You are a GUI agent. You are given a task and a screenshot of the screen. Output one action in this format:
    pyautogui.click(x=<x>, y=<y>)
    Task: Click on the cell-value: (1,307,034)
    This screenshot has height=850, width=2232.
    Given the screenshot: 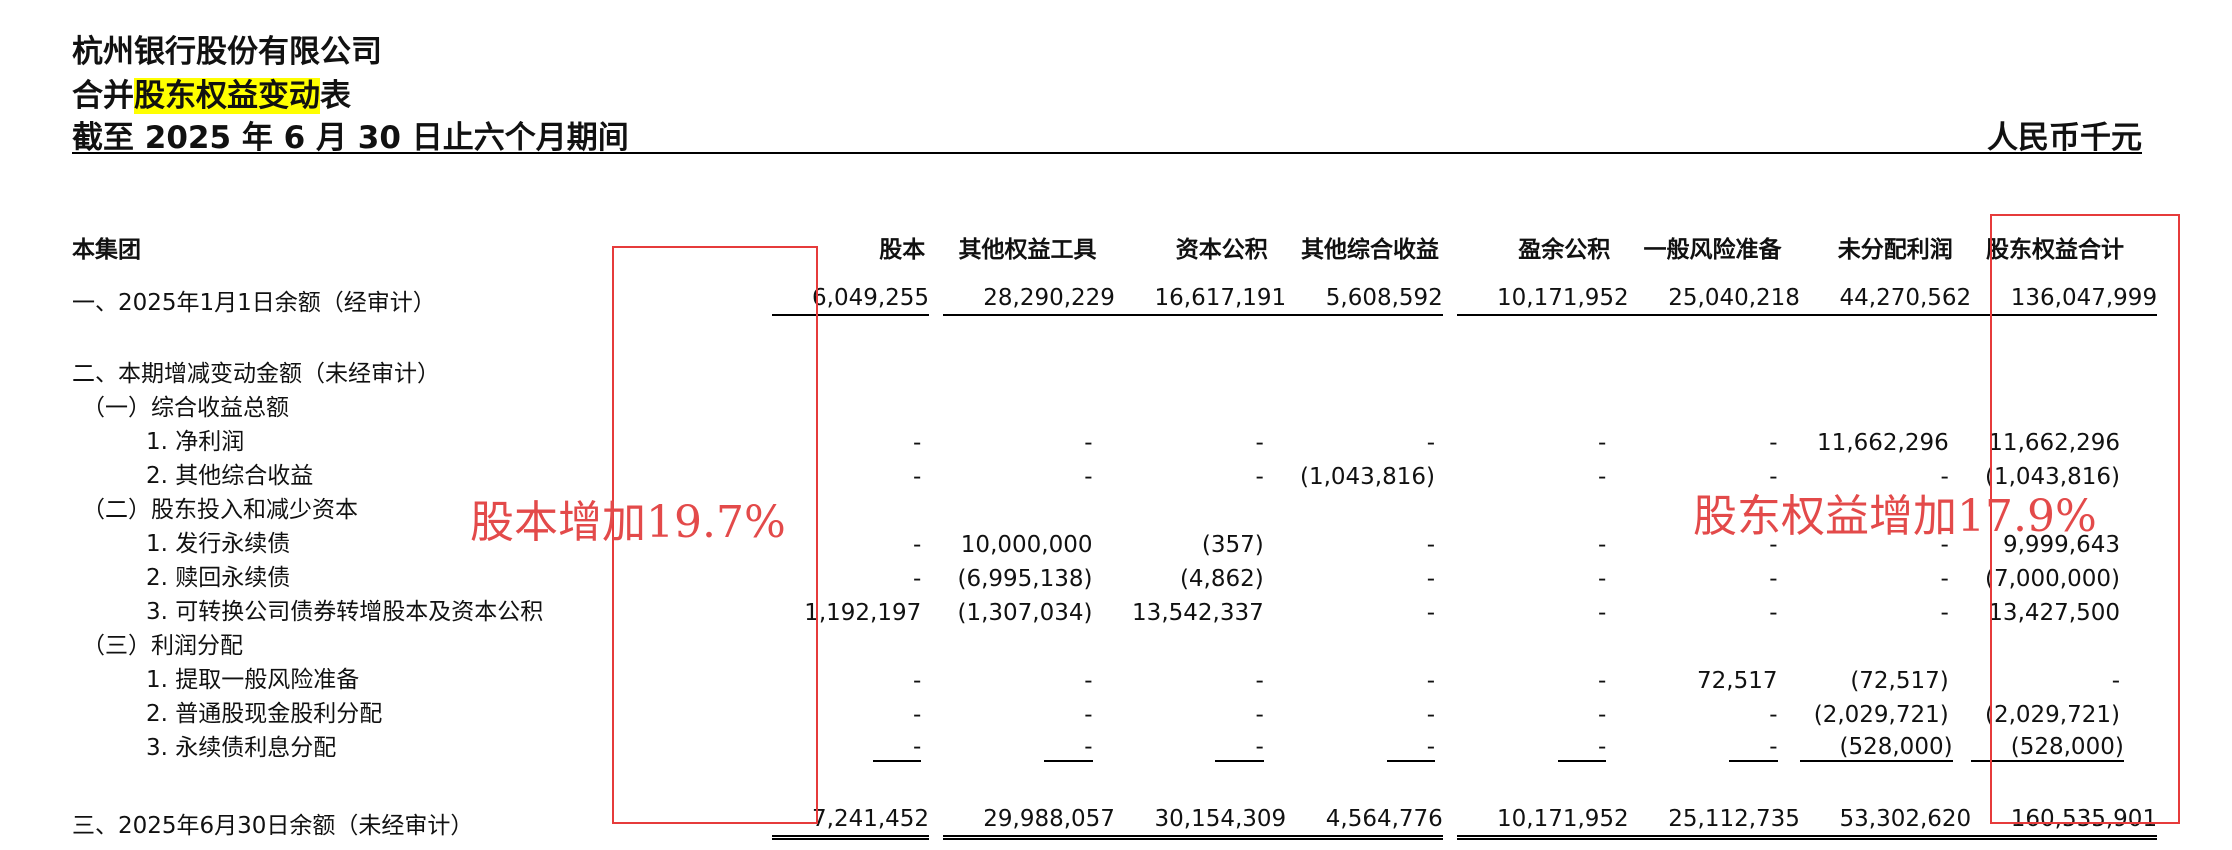 What is the action you would take?
    pyautogui.click(x=1025, y=613)
    